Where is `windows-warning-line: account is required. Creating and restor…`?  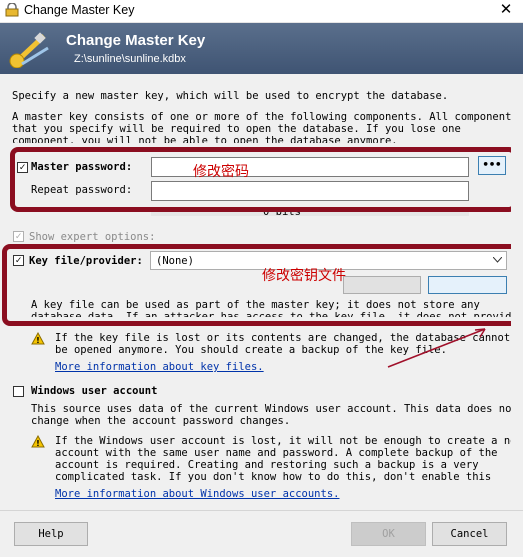
windows-warning-line: account is required. Creating and restor… is located at coordinates (267, 465).